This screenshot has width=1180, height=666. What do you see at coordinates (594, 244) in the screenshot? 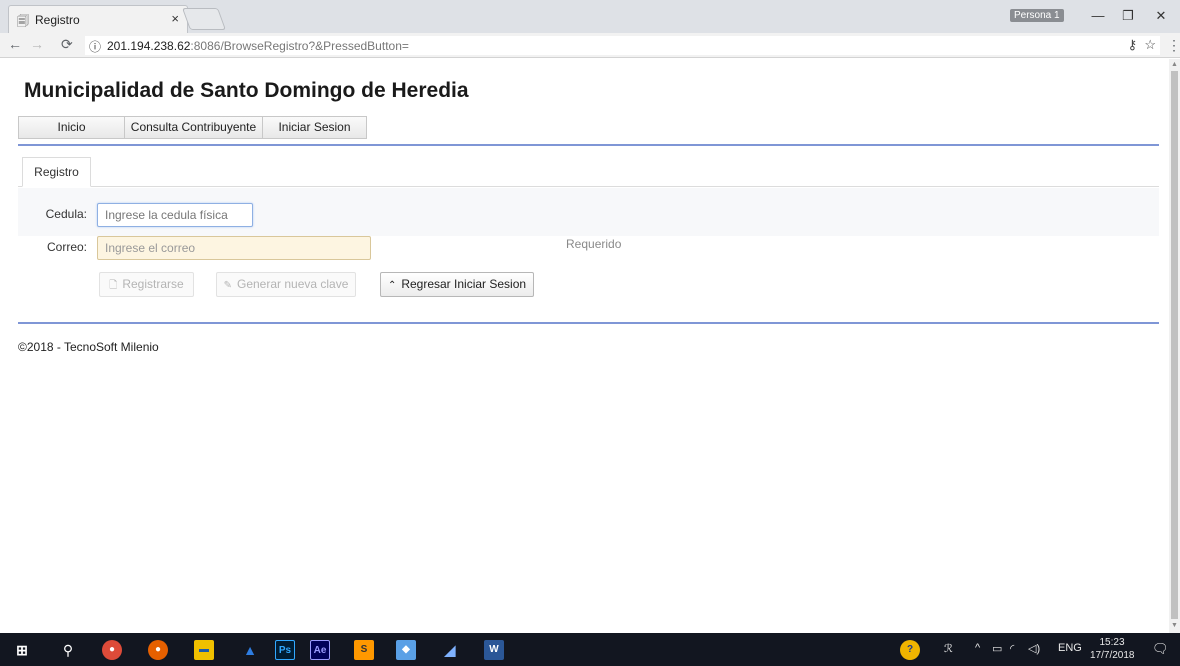
I see `required-text: Requerido` at bounding box center [594, 244].